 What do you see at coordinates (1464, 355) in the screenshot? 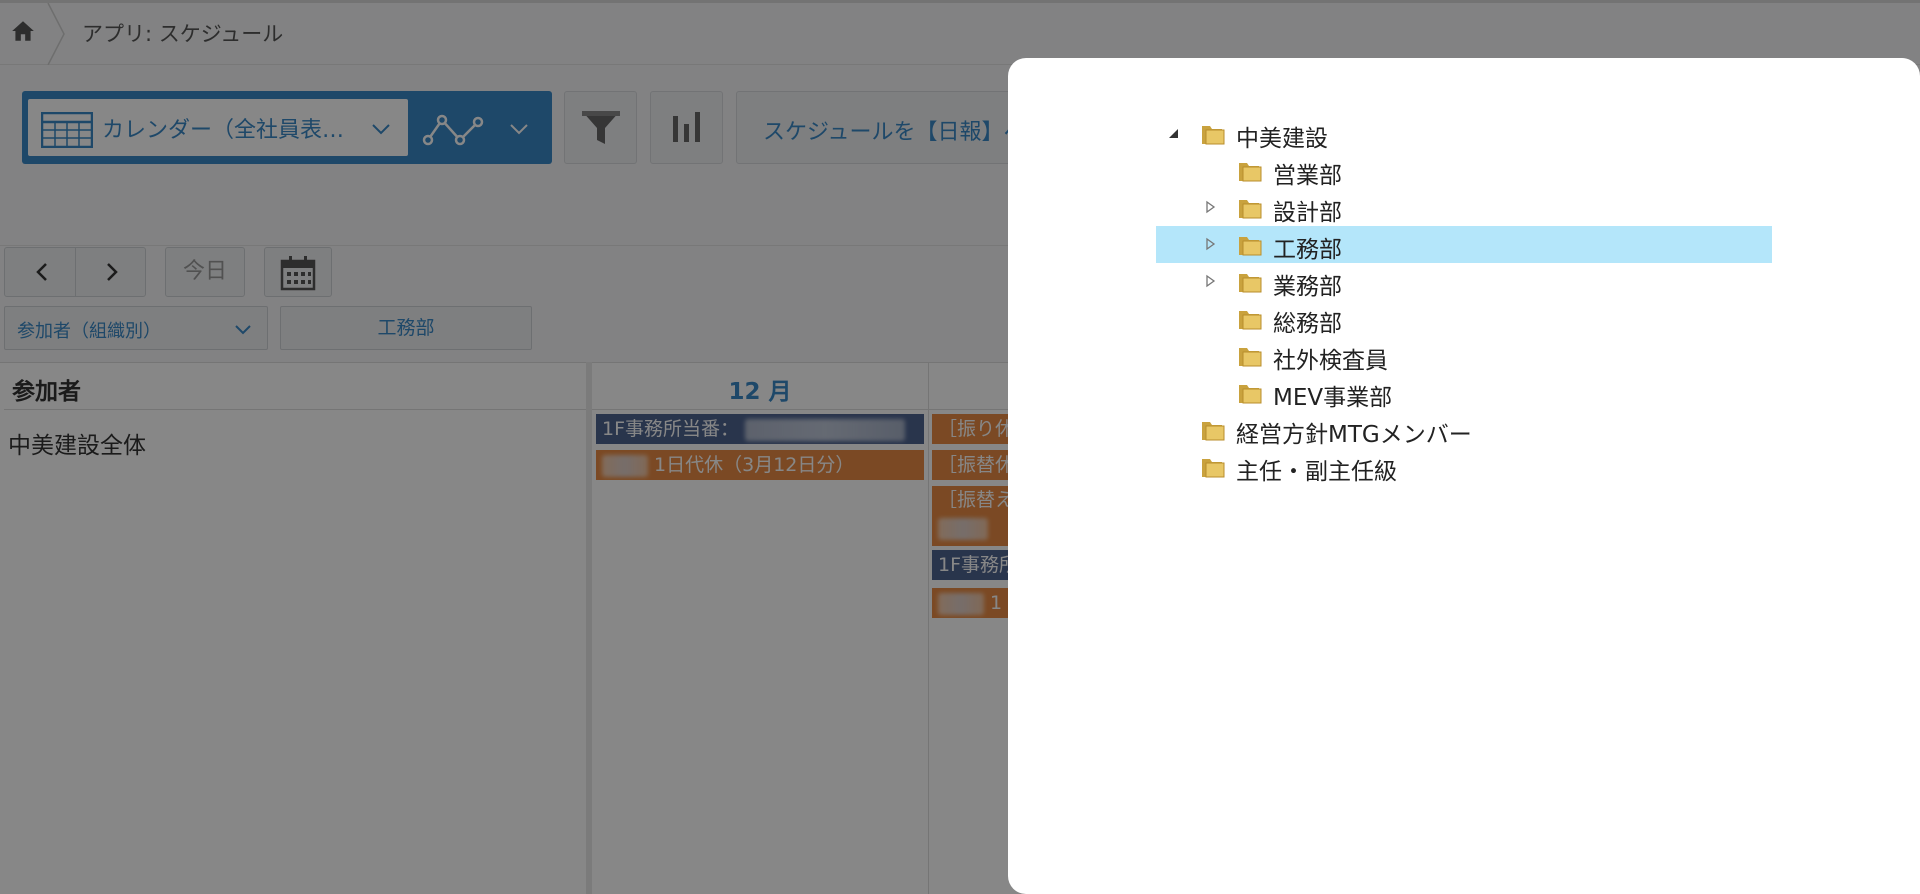
I see `tree-node: 社外検査員` at bounding box center [1464, 355].